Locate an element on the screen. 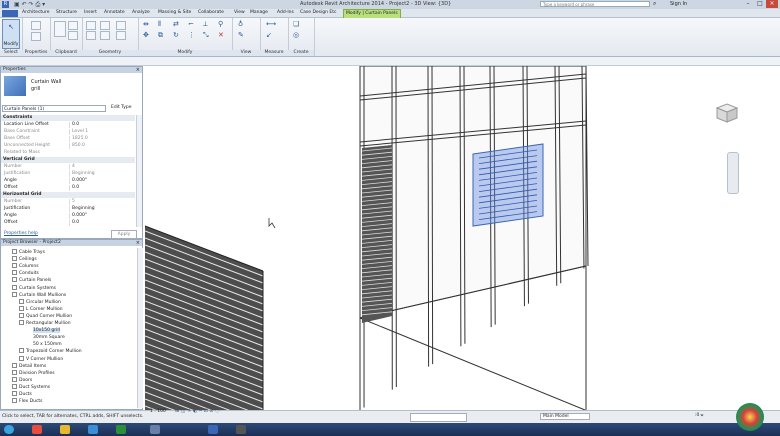 The image size is (780, 436). workset-selector is located at coordinates (438, 417).